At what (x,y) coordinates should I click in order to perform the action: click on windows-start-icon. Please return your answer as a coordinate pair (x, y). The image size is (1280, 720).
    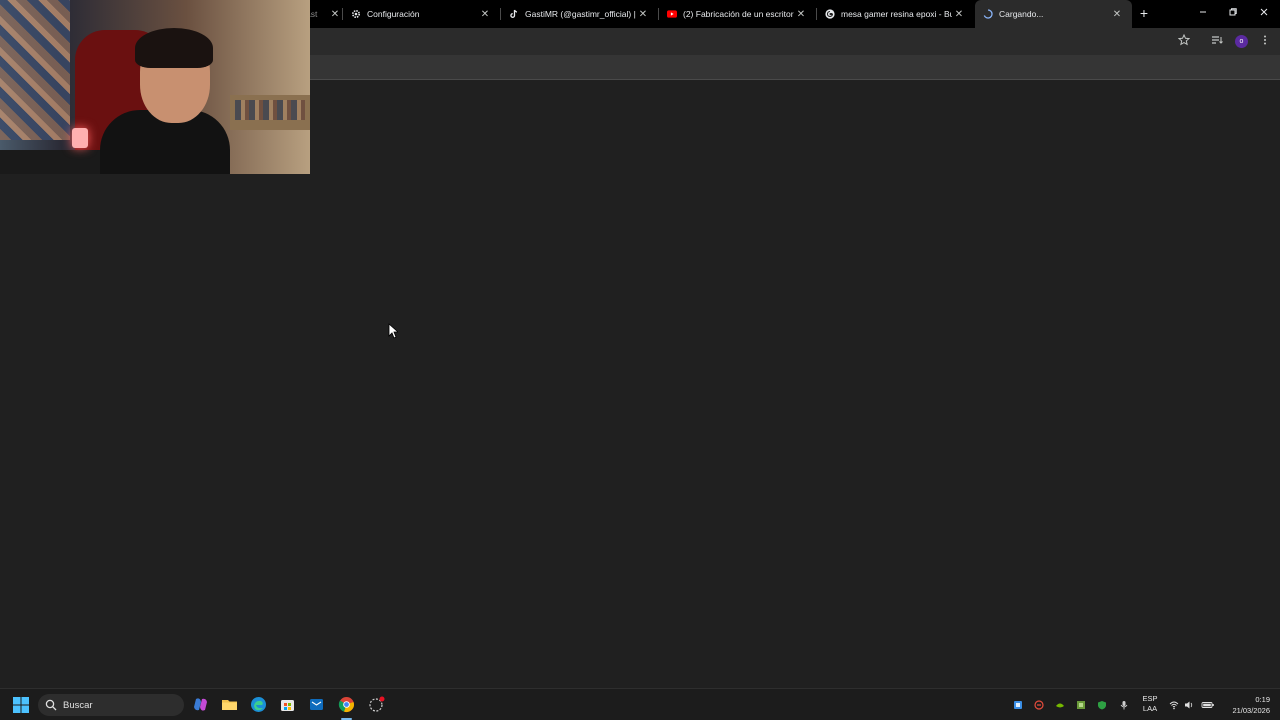
    Looking at the image, I should click on (21, 705).